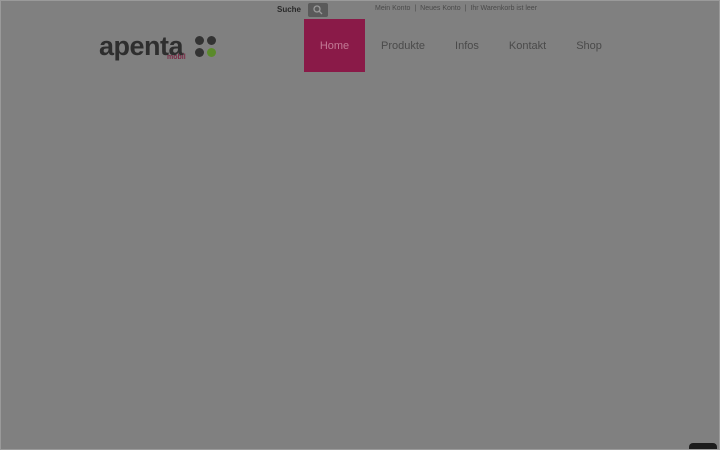  Describe the element at coordinates (527, 45) in the screenshot. I see `nav-item-kontakt: Kontakt` at that location.